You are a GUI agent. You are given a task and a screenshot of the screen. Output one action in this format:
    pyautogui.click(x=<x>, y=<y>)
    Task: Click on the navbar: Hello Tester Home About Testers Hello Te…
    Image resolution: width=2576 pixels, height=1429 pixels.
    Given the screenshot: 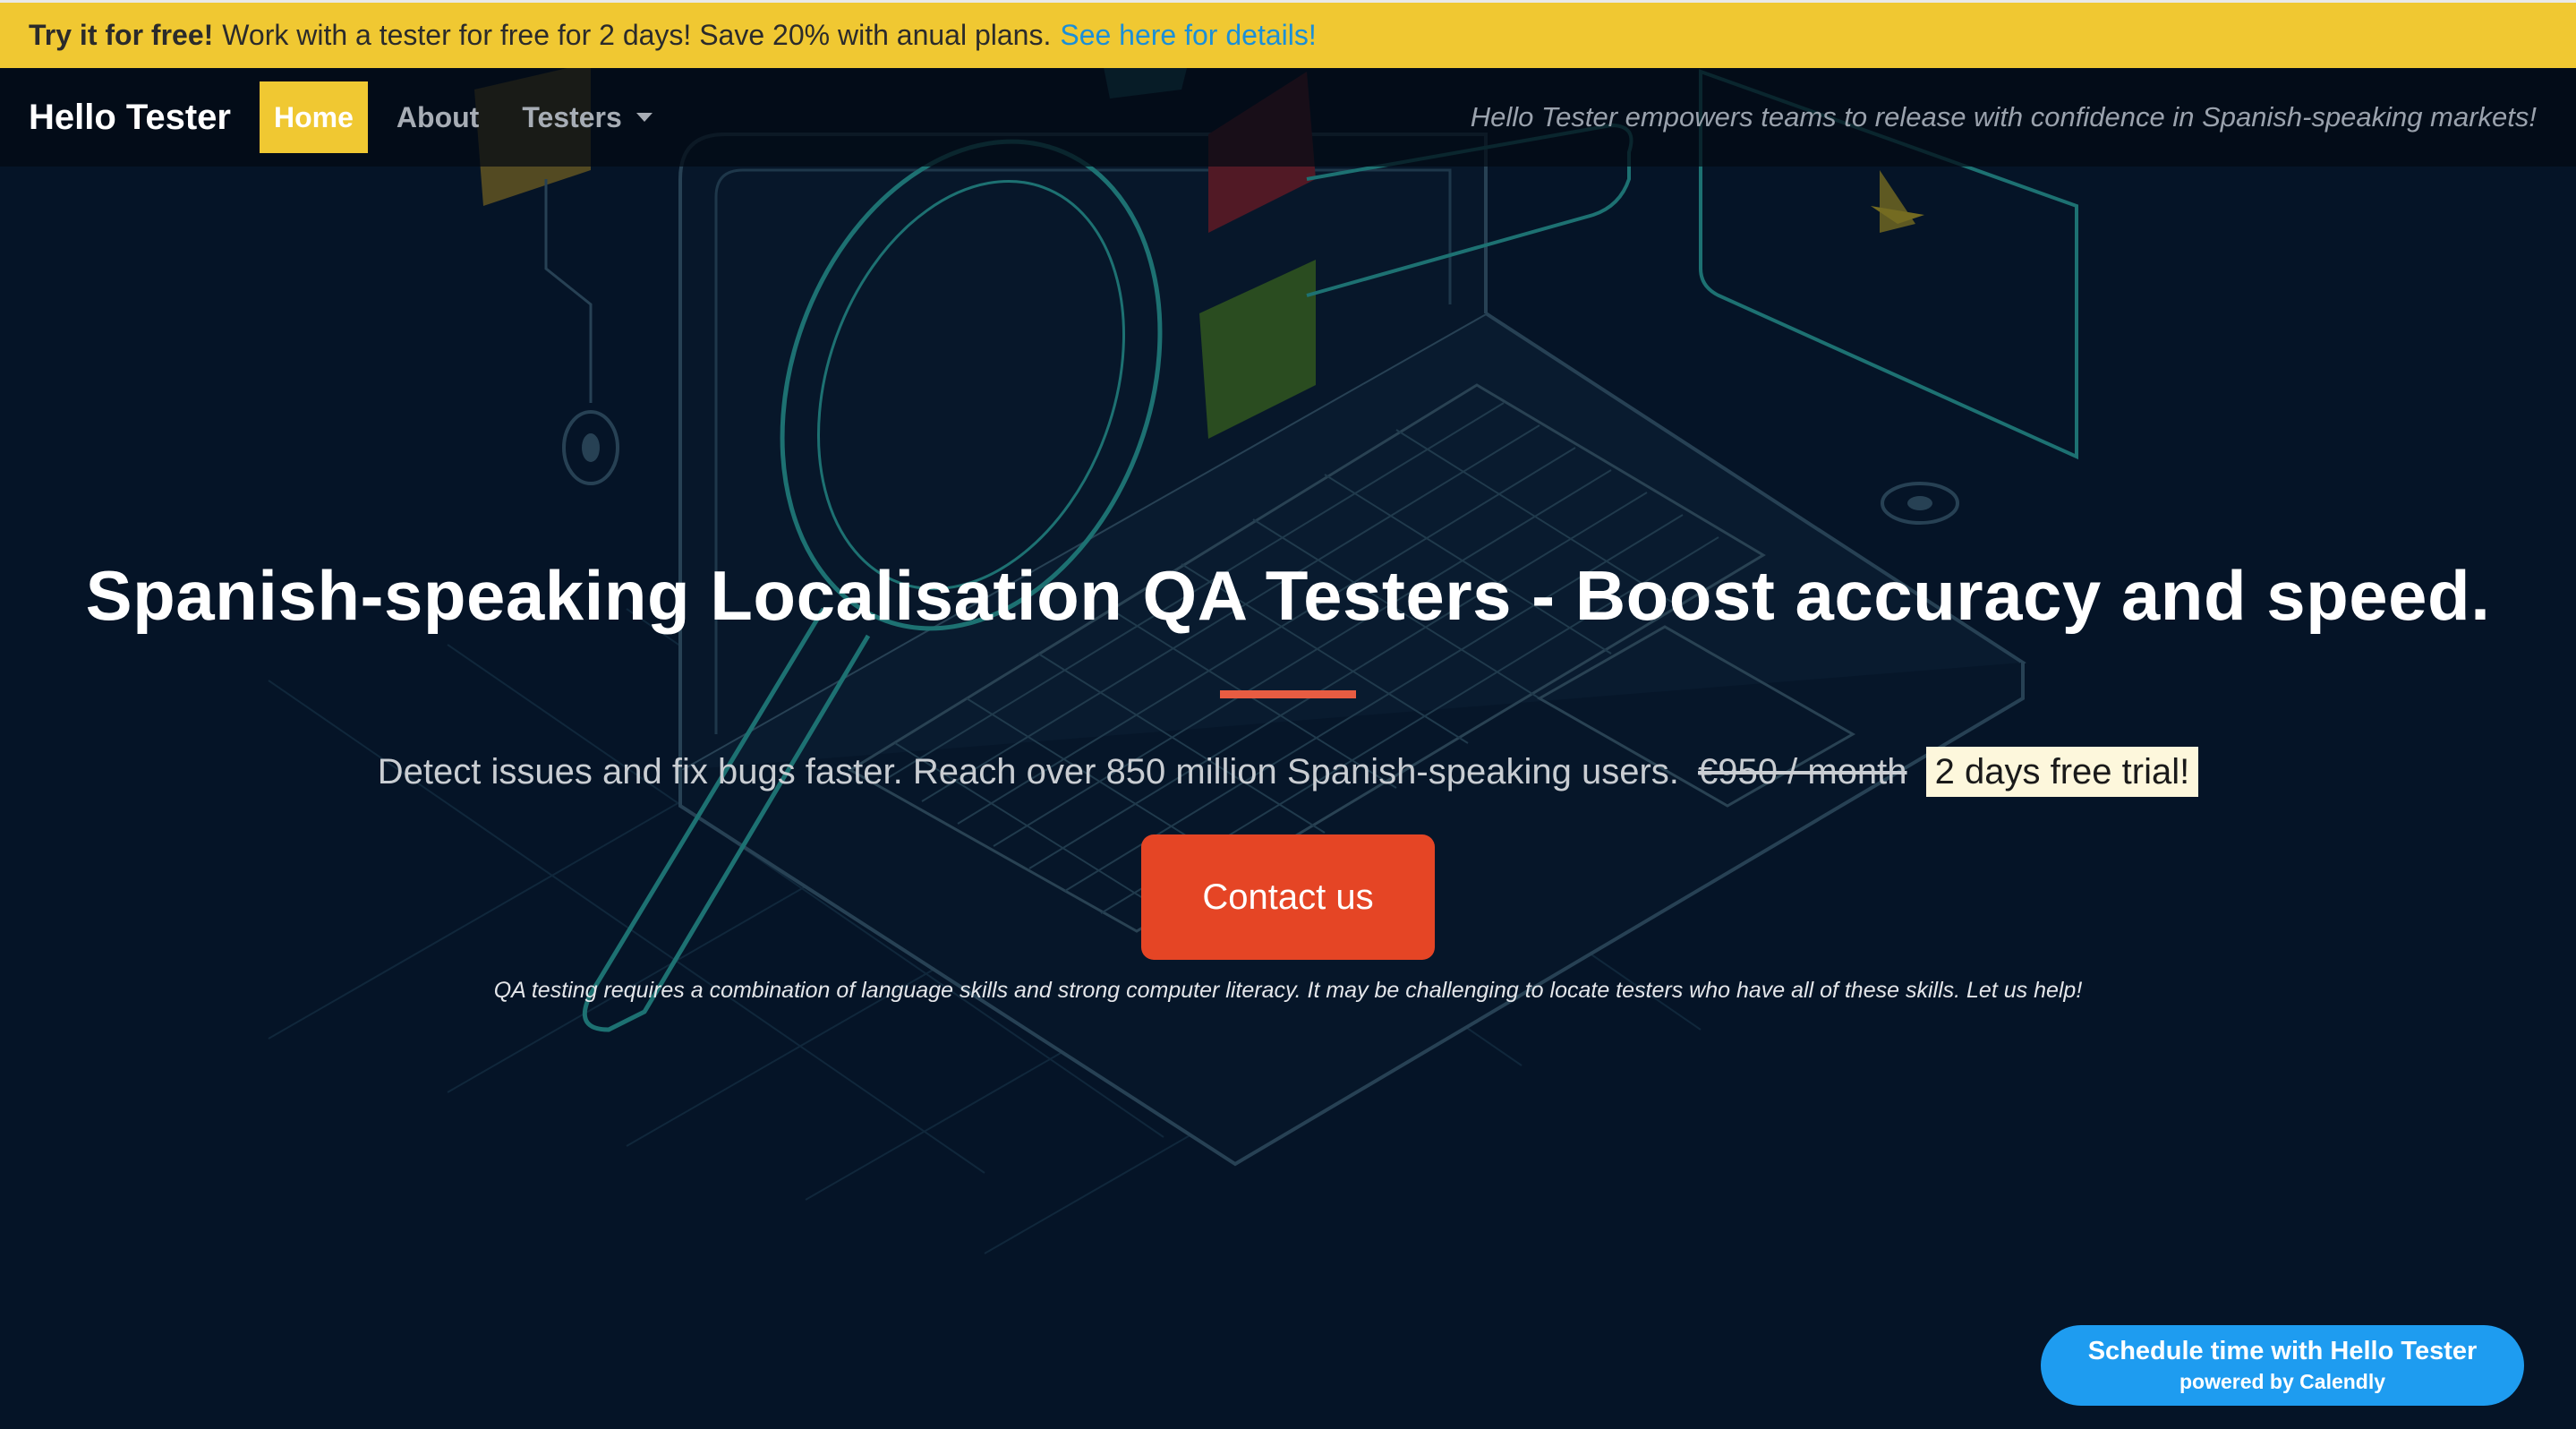 What is the action you would take?
    pyautogui.click(x=1288, y=117)
    